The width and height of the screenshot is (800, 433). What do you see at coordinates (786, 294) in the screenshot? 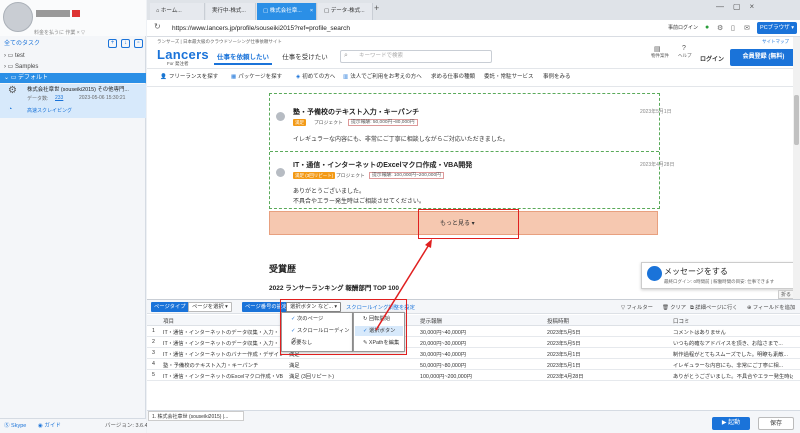
I see `fold-button: 折る` at bounding box center [786, 294].